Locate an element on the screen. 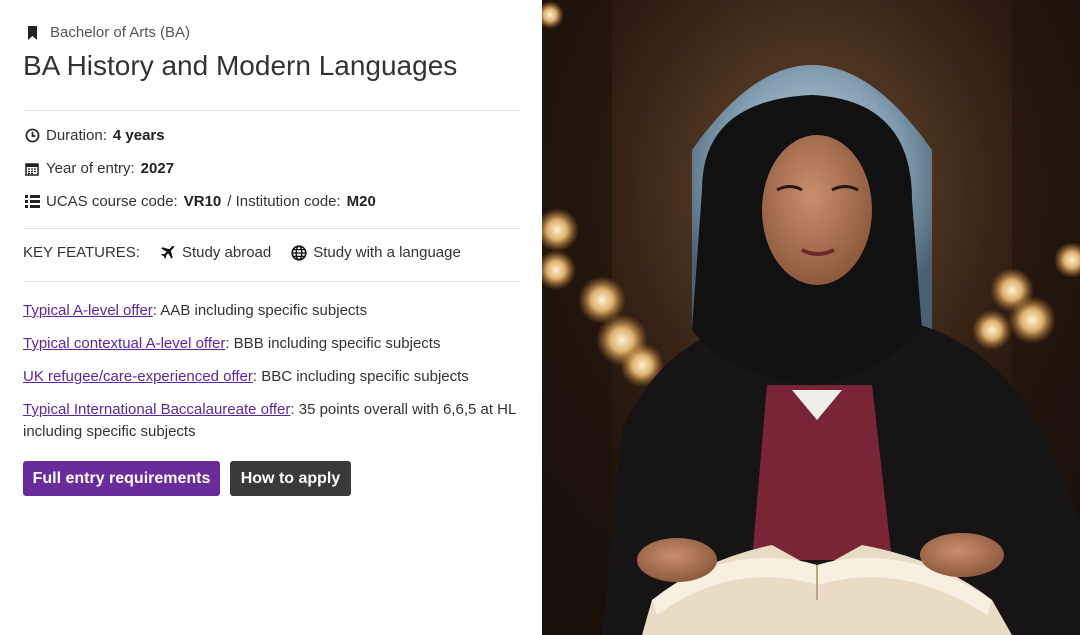 This screenshot has width=1080, height=635. duration-value: 4 years is located at coordinates (138, 135).